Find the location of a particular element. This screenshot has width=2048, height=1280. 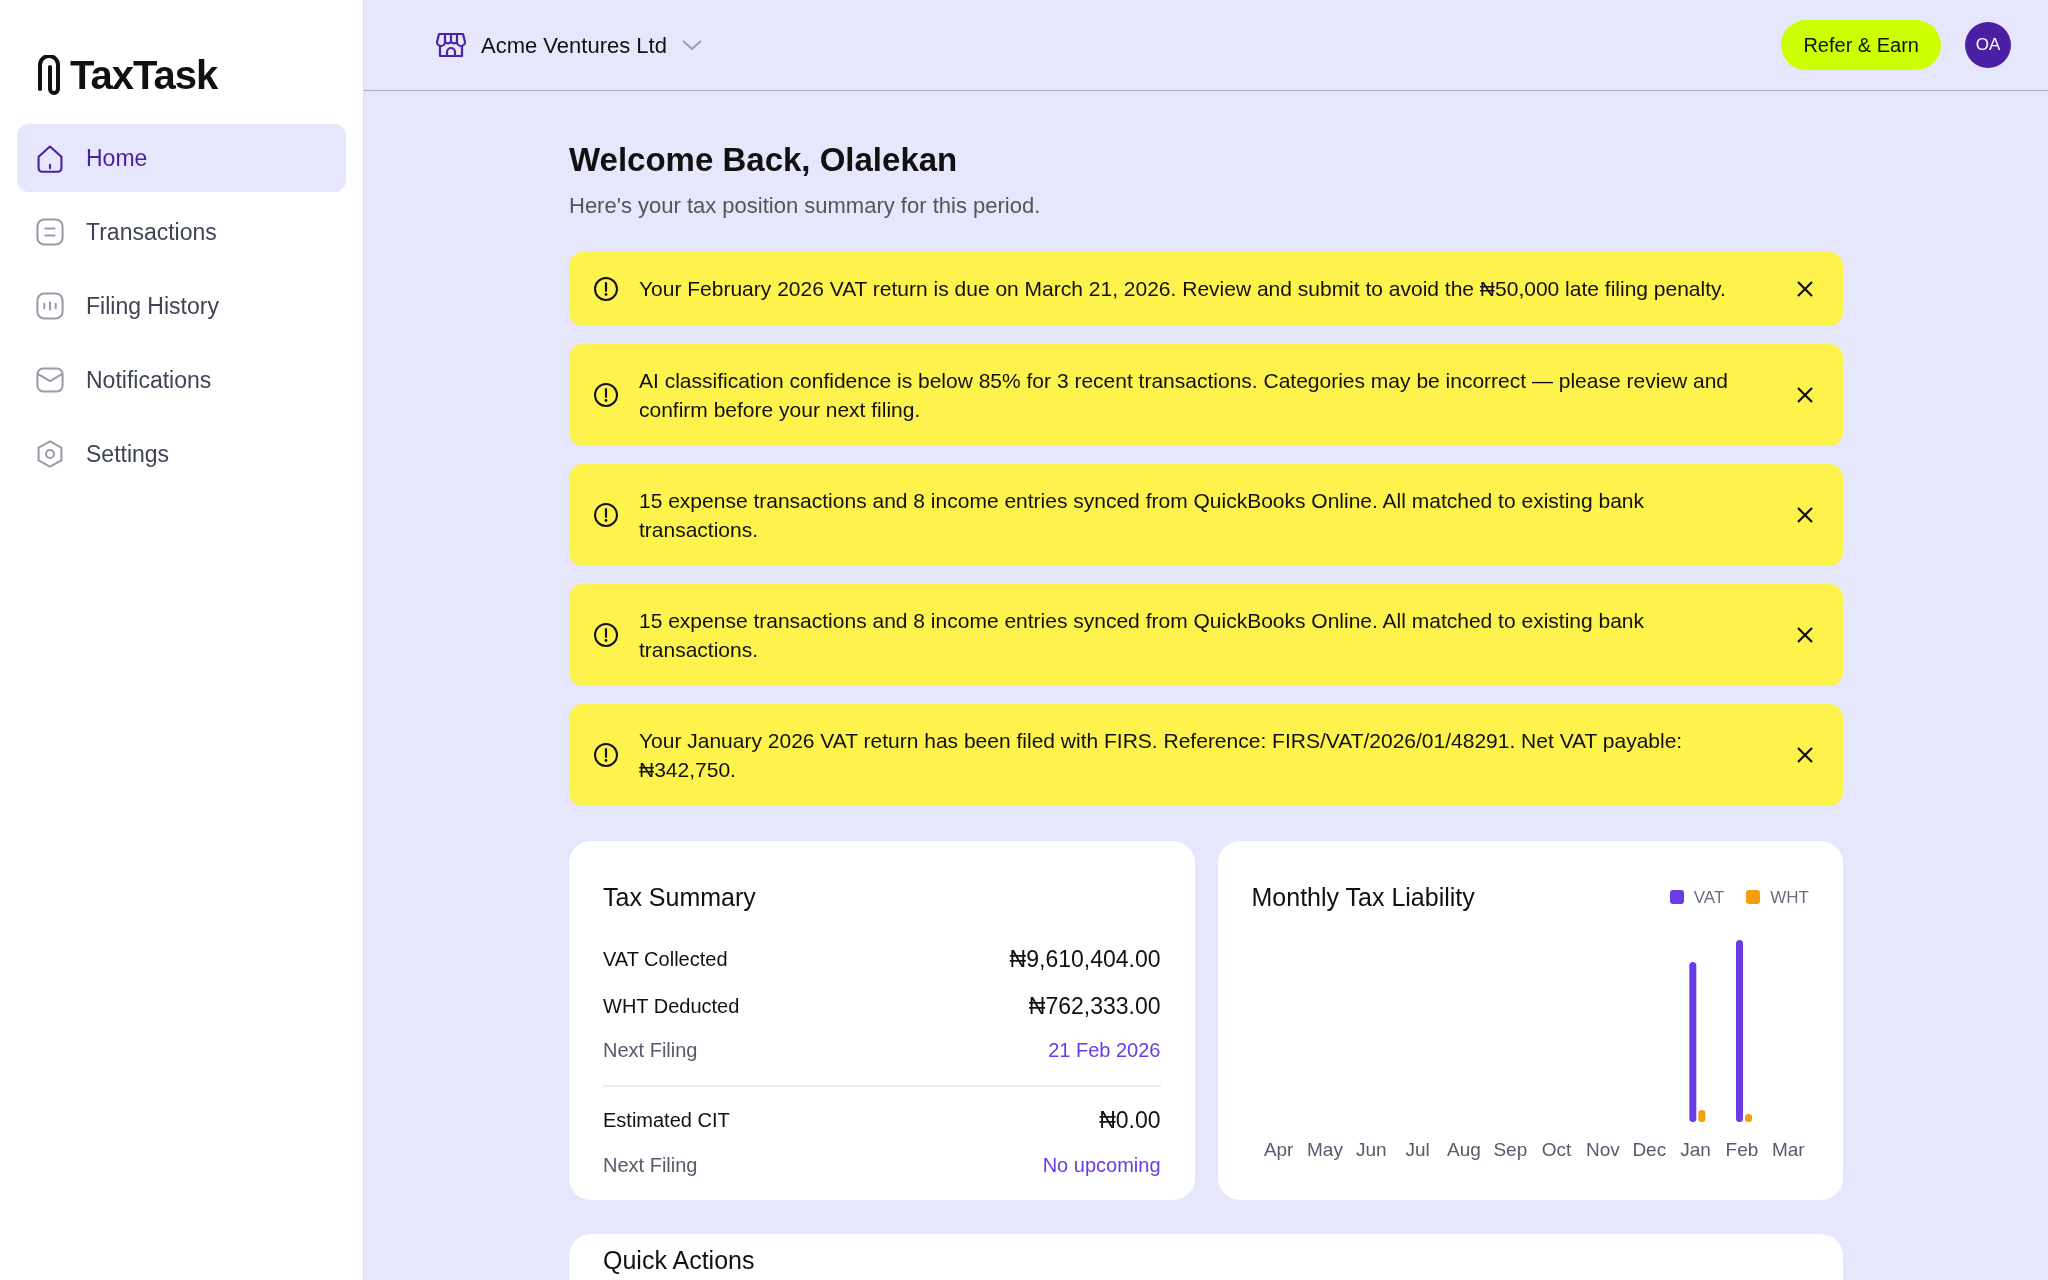

summary-label: Estimated CIT is located at coordinates (666, 1121).